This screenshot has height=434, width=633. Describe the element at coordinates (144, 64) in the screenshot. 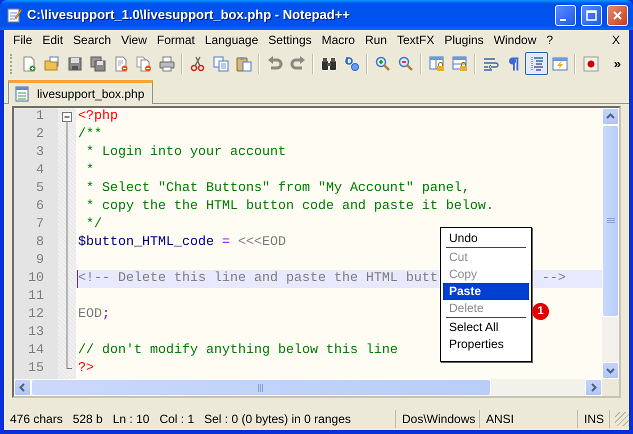

I see `documents-minus-icon` at that location.